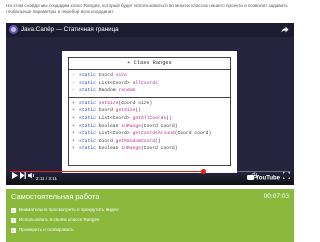 Image resolution: width=320 pixels, height=242 pixels. I want to click on progress-fill, so click(107, 171).